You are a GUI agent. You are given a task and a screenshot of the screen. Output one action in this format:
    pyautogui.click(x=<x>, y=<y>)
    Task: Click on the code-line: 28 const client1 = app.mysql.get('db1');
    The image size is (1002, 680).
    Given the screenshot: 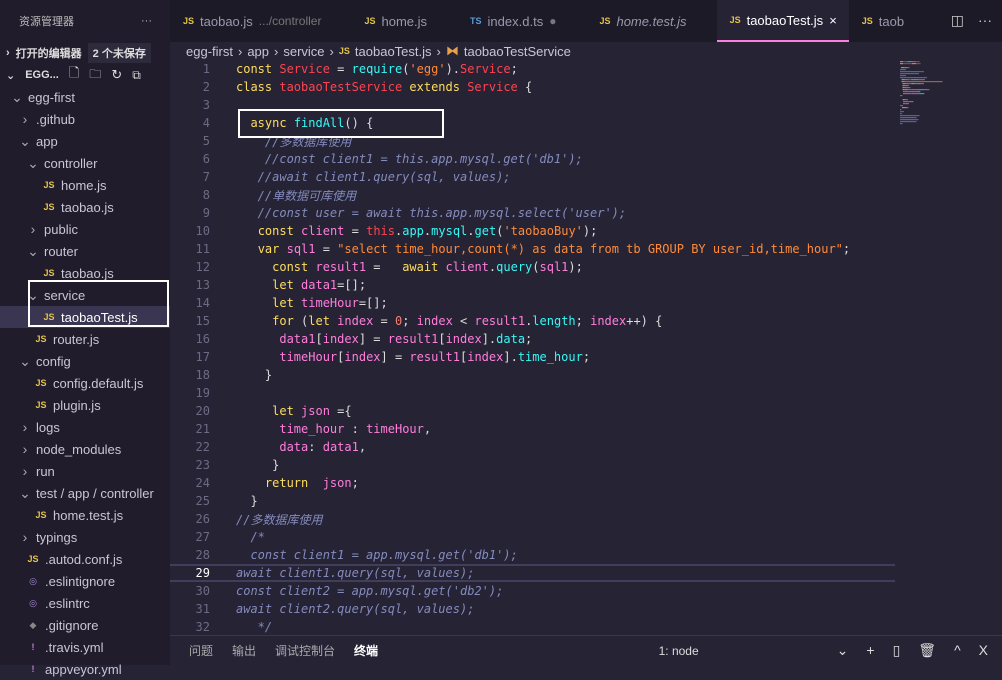 What is the action you would take?
    pyautogui.click(x=532, y=555)
    